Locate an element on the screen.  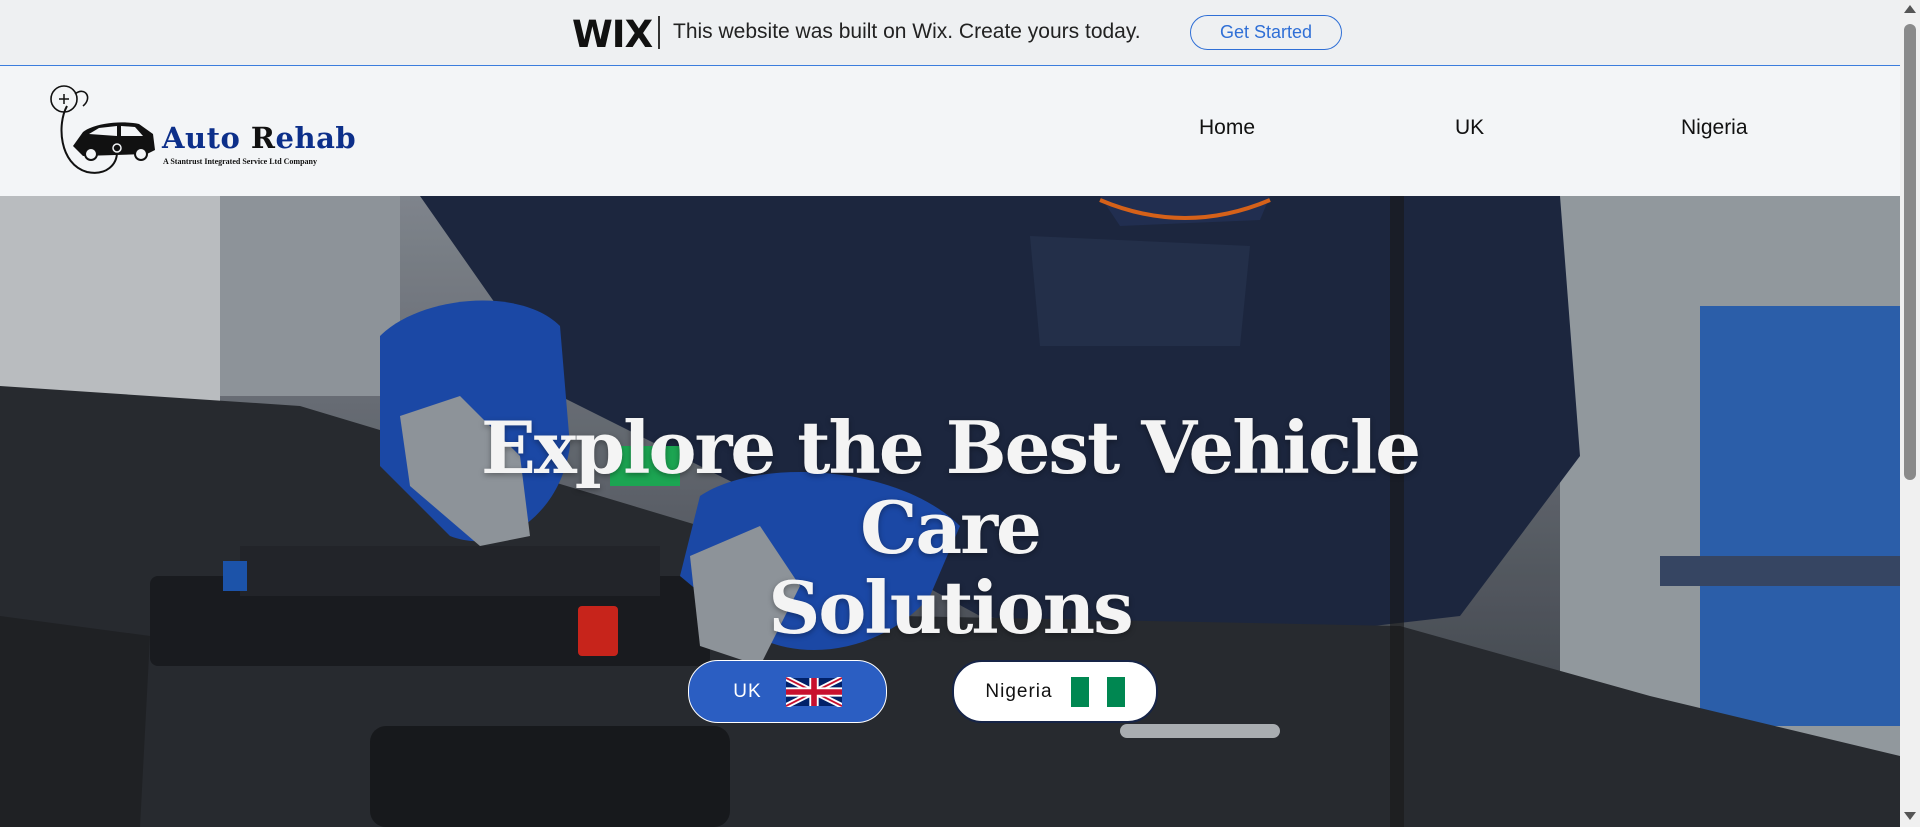
logo-wordmark: Auto Rehab is located at coordinates (259, 138).